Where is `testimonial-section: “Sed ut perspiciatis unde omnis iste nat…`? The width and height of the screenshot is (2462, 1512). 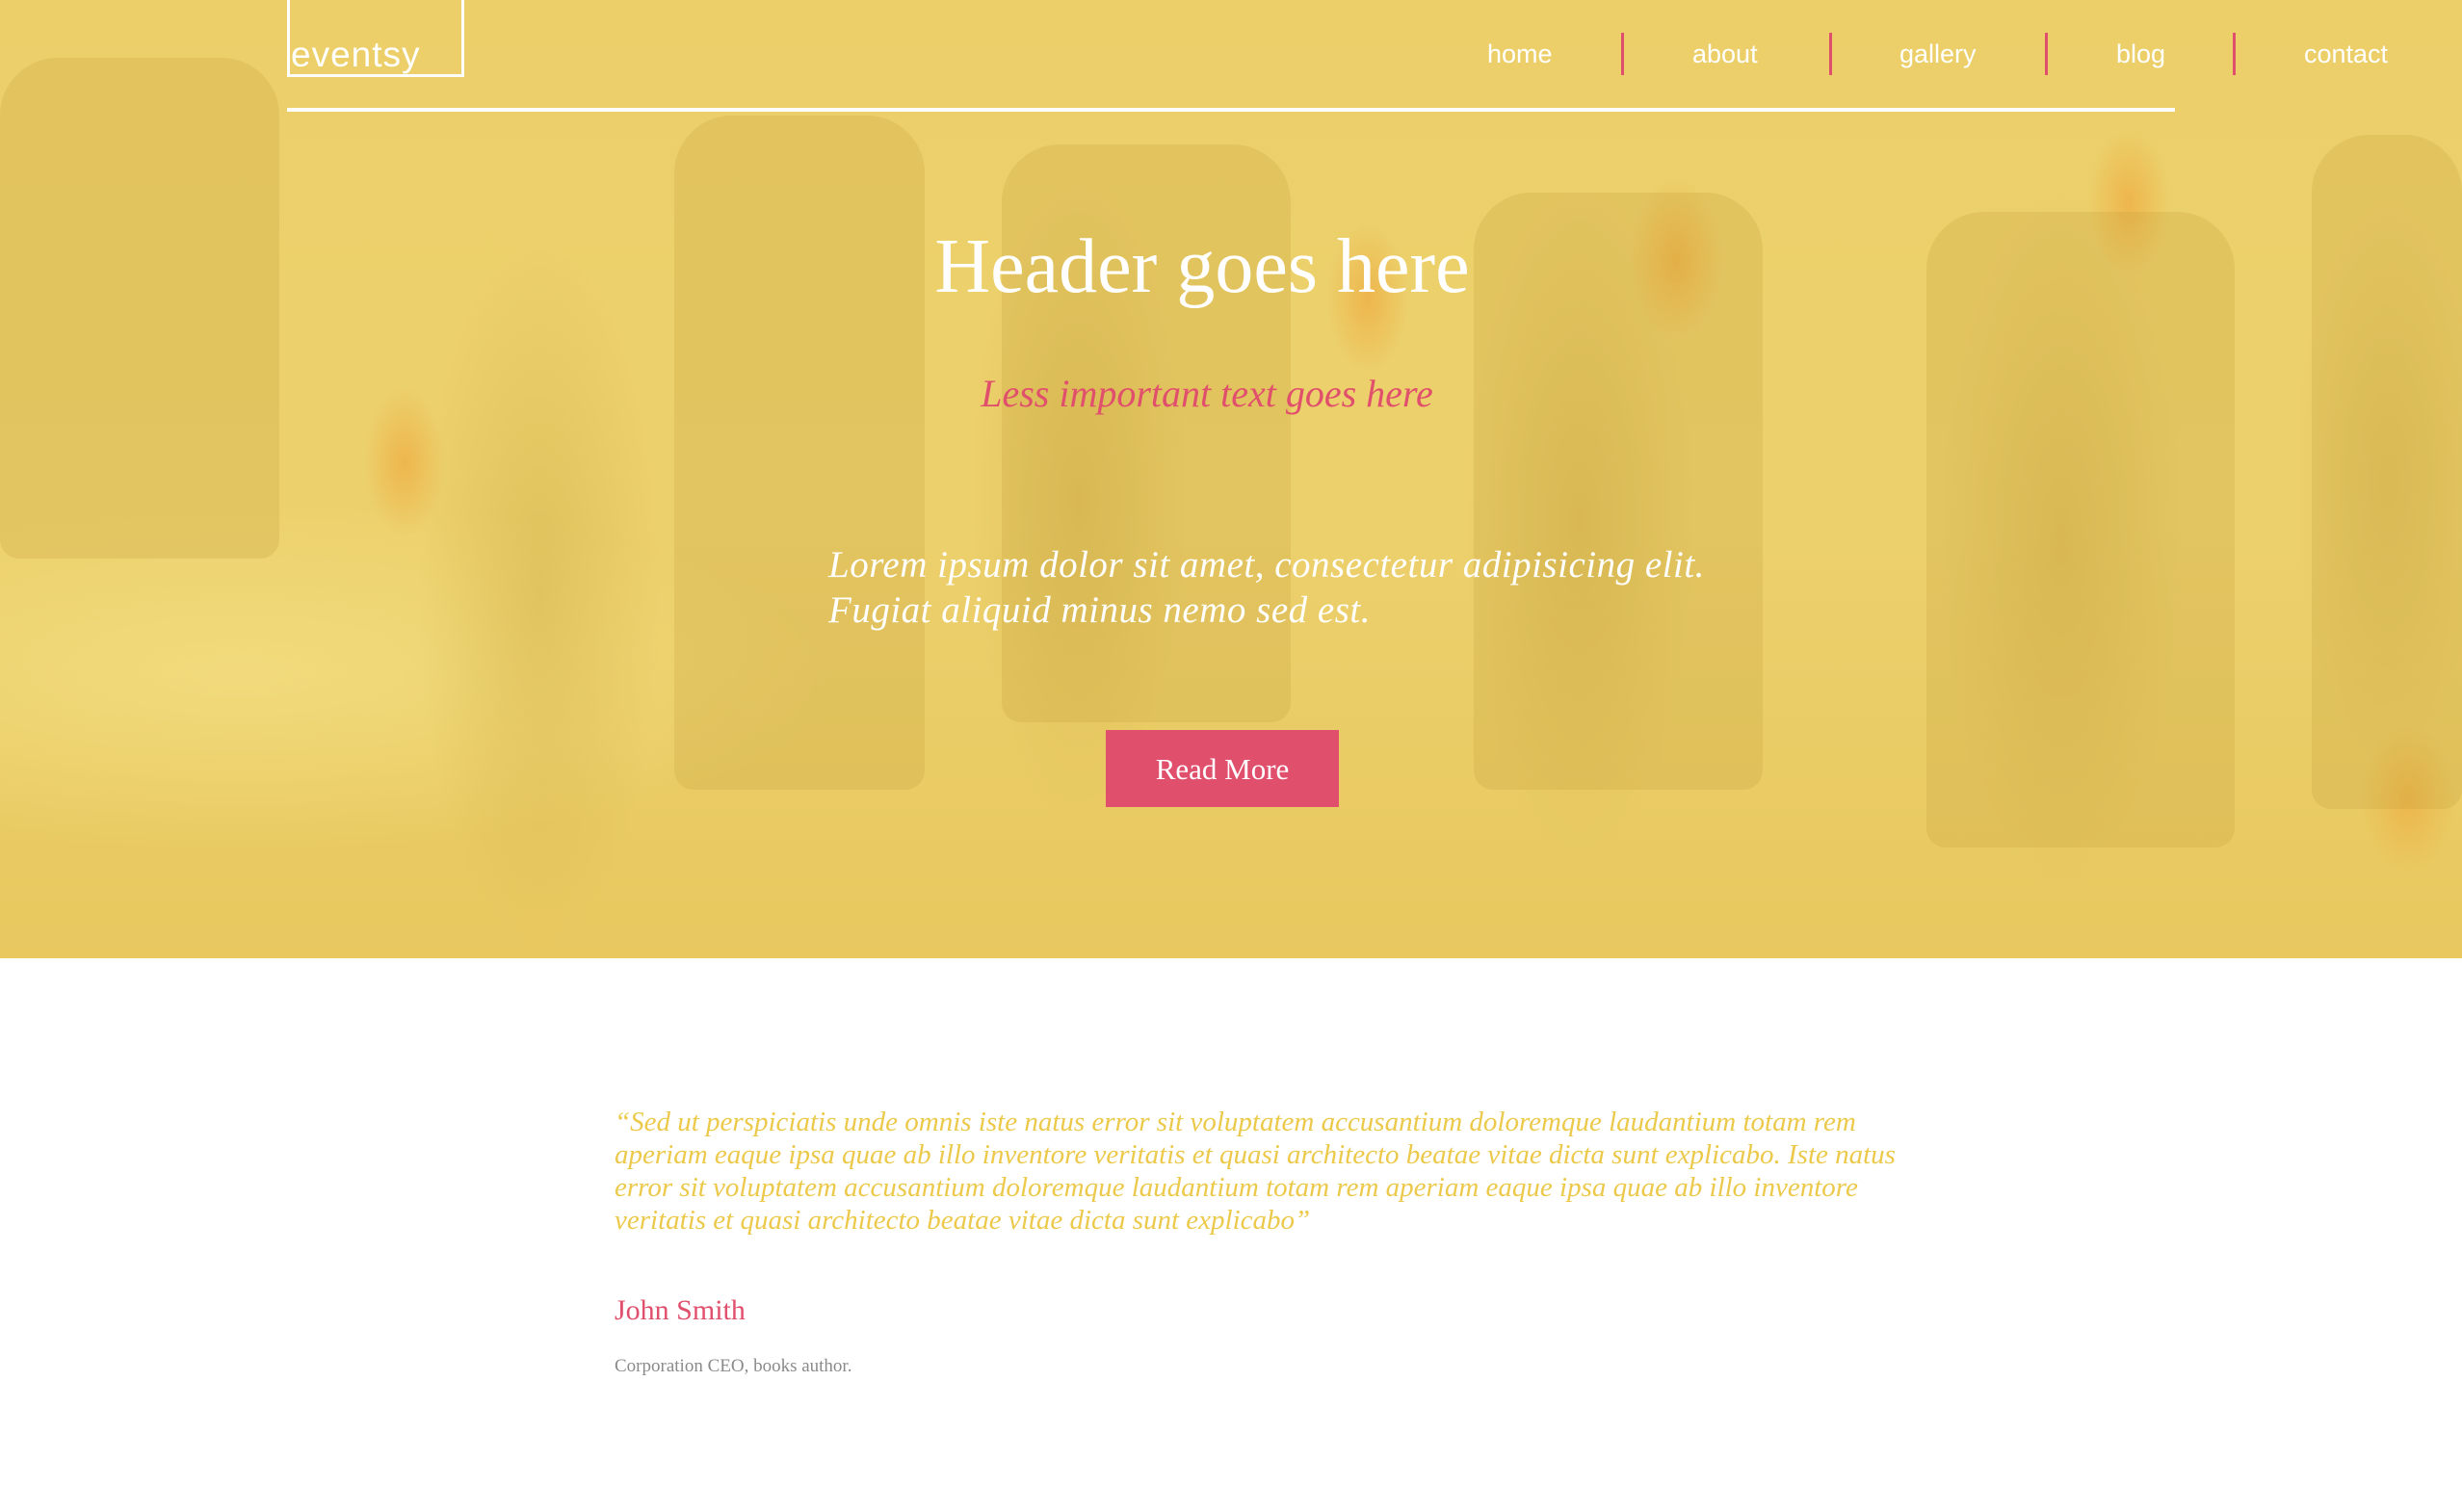 testimonial-section: “Sed ut perspiciatis unde omnis iste nat… is located at coordinates (1270, 1241).